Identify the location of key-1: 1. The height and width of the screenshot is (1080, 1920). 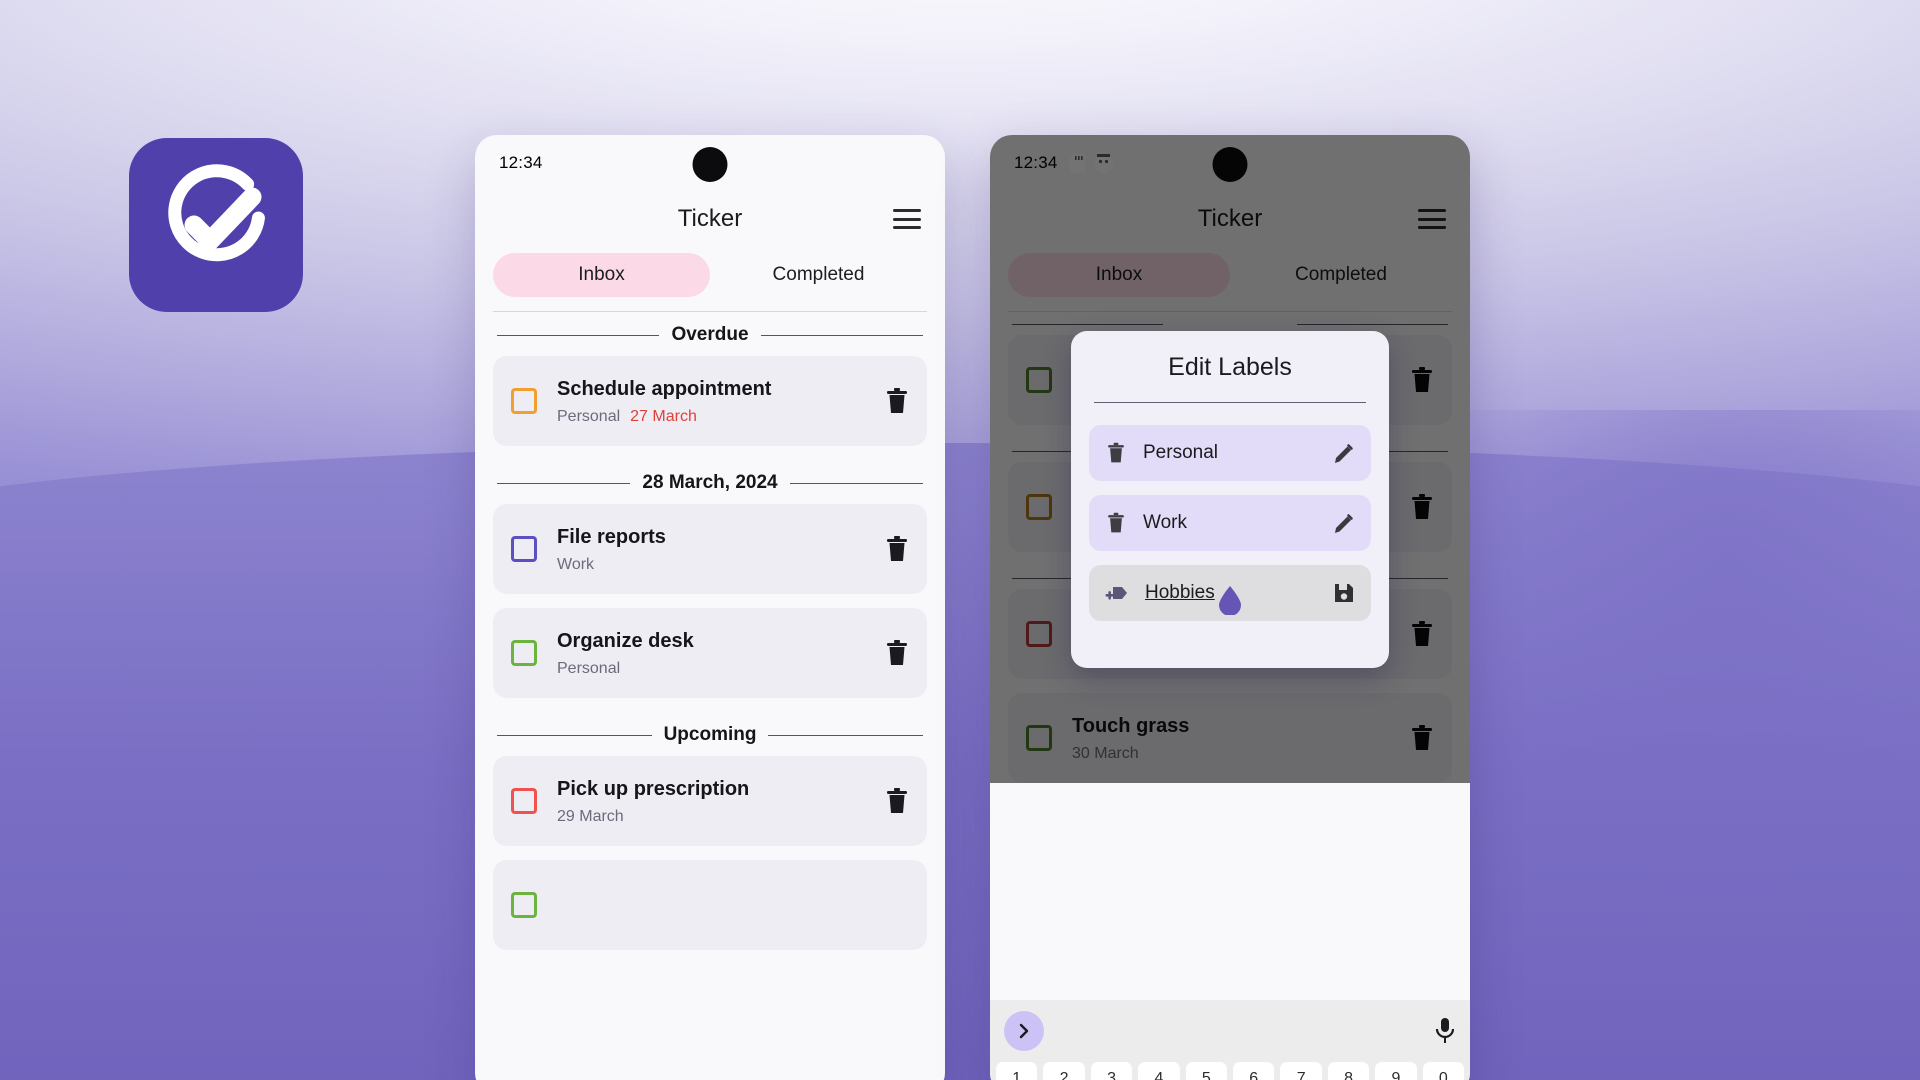
(1017, 1071).